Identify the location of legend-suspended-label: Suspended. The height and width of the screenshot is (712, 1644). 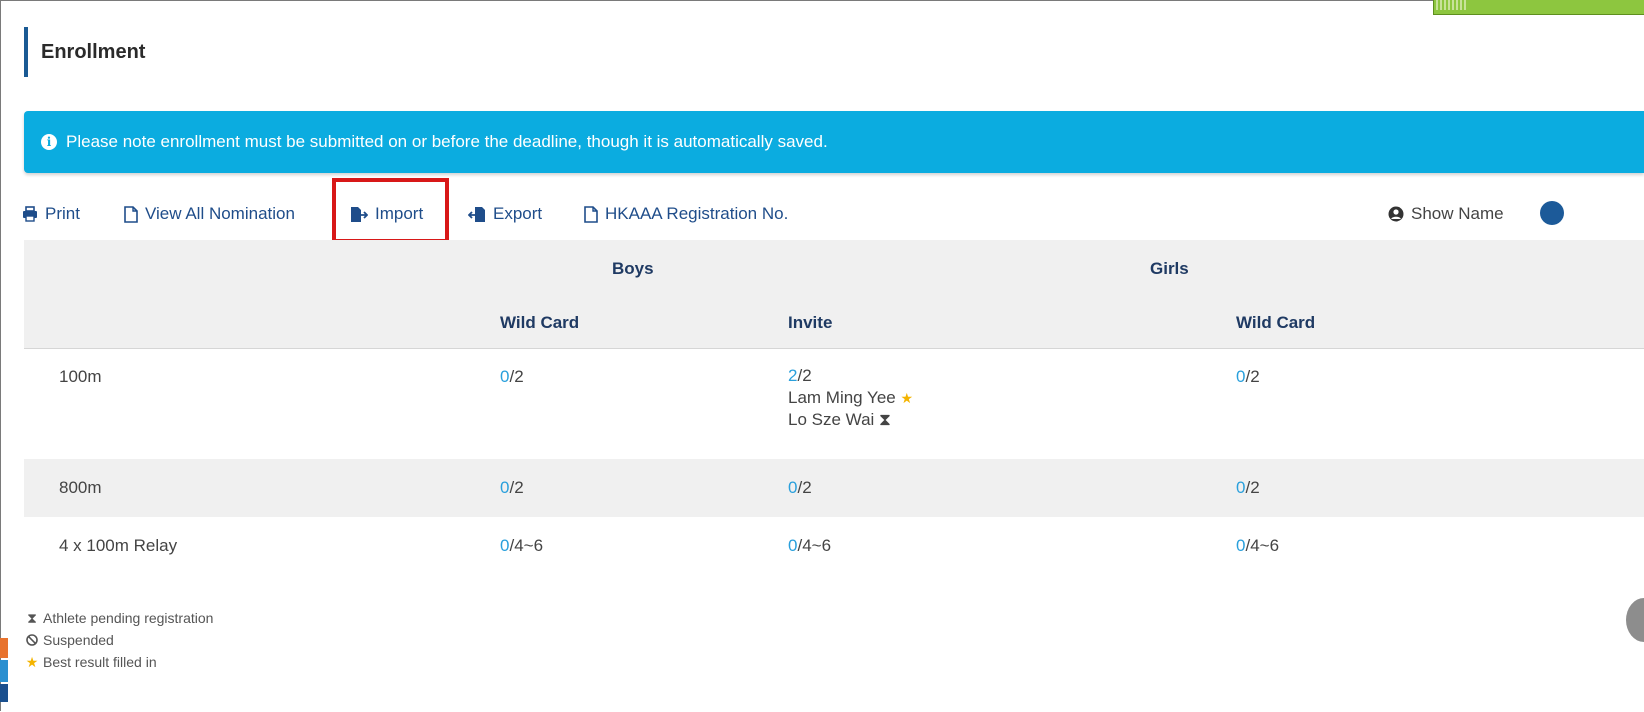
(78, 640).